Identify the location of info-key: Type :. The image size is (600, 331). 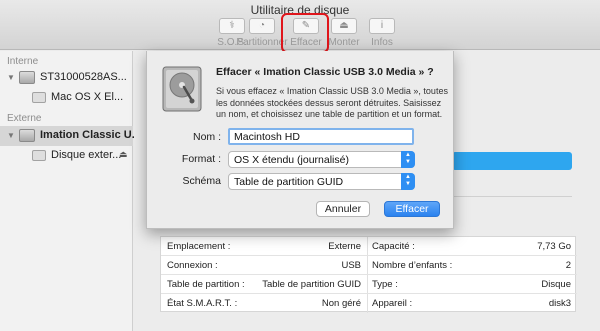
(385, 284).